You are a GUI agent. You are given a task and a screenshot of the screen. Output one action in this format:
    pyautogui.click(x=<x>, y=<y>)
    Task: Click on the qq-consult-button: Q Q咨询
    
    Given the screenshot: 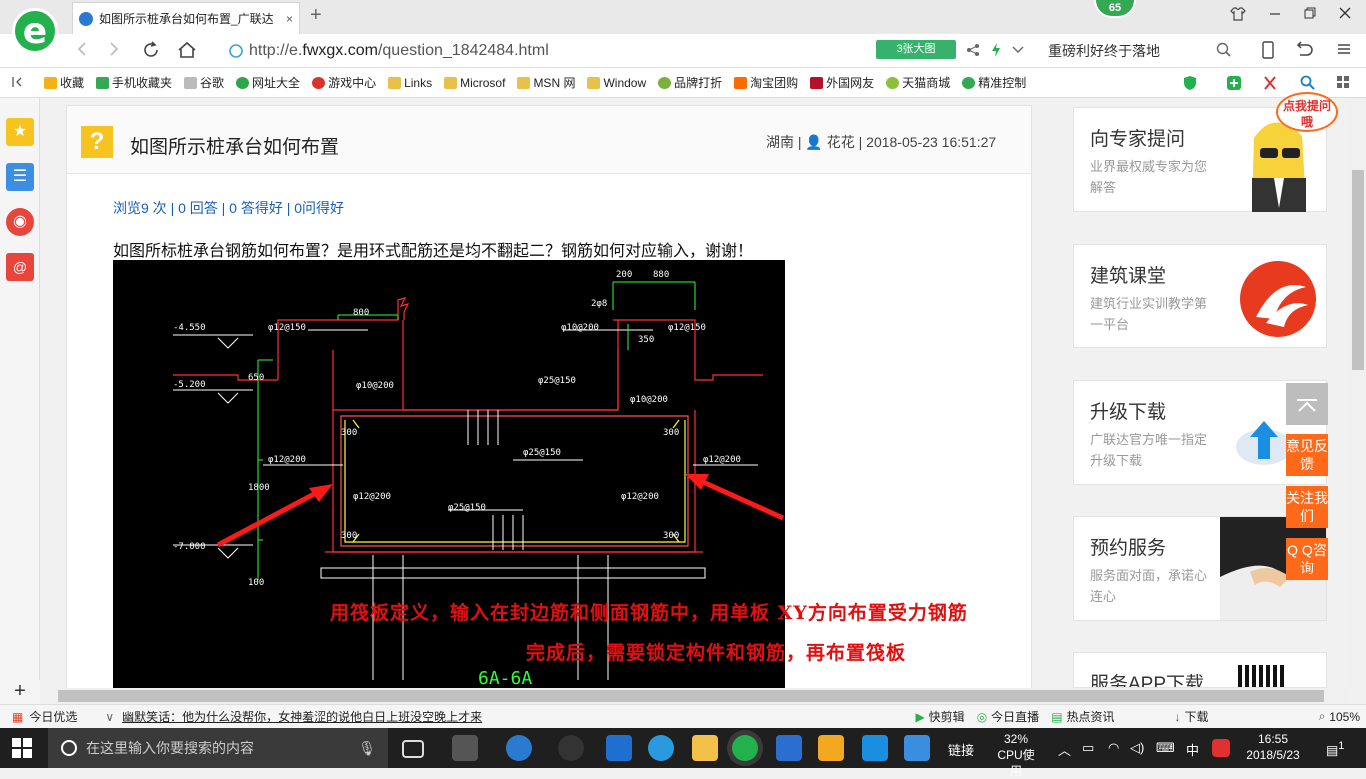 What is the action you would take?
    pyautogui.click(x=1307, y=559)
    